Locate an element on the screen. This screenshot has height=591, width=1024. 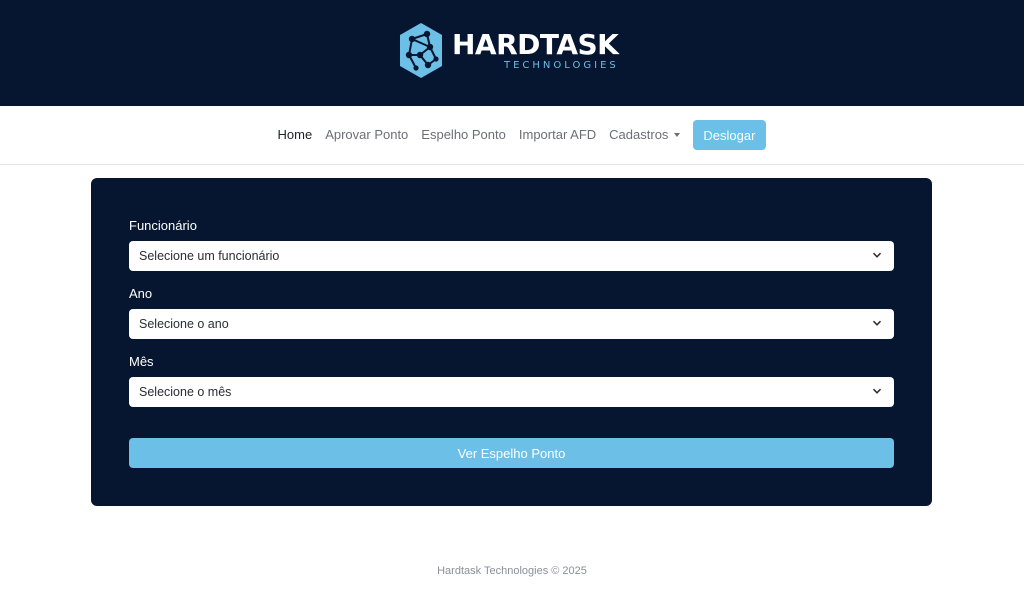
nav-home: Home is located at coordinates (295, 135).